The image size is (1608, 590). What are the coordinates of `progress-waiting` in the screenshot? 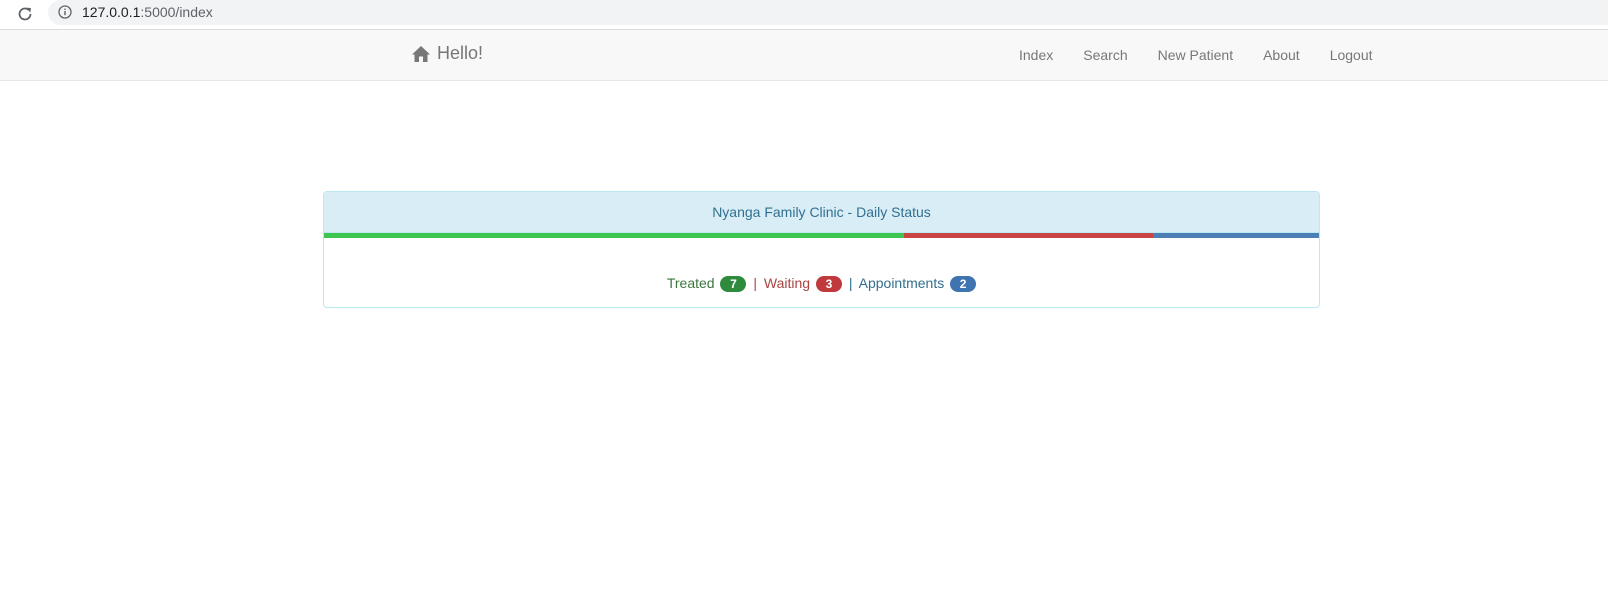 It's located at (1028, 235).